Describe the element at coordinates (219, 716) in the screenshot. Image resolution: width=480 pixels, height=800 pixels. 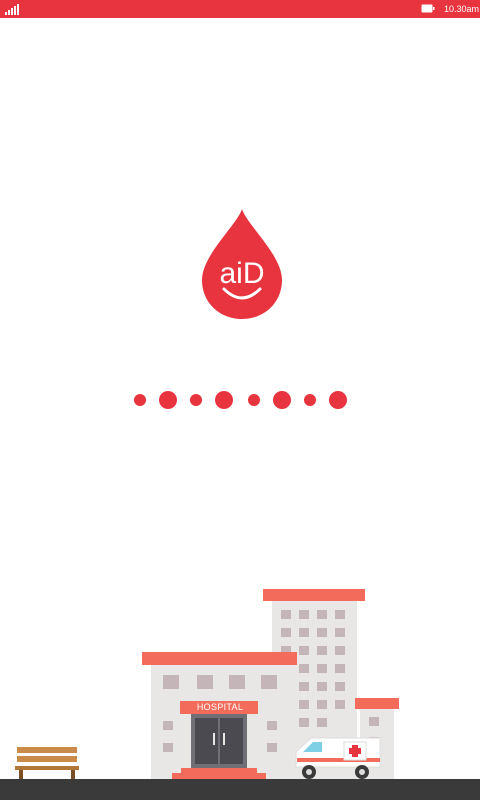
I see `hospital-building` at that location.